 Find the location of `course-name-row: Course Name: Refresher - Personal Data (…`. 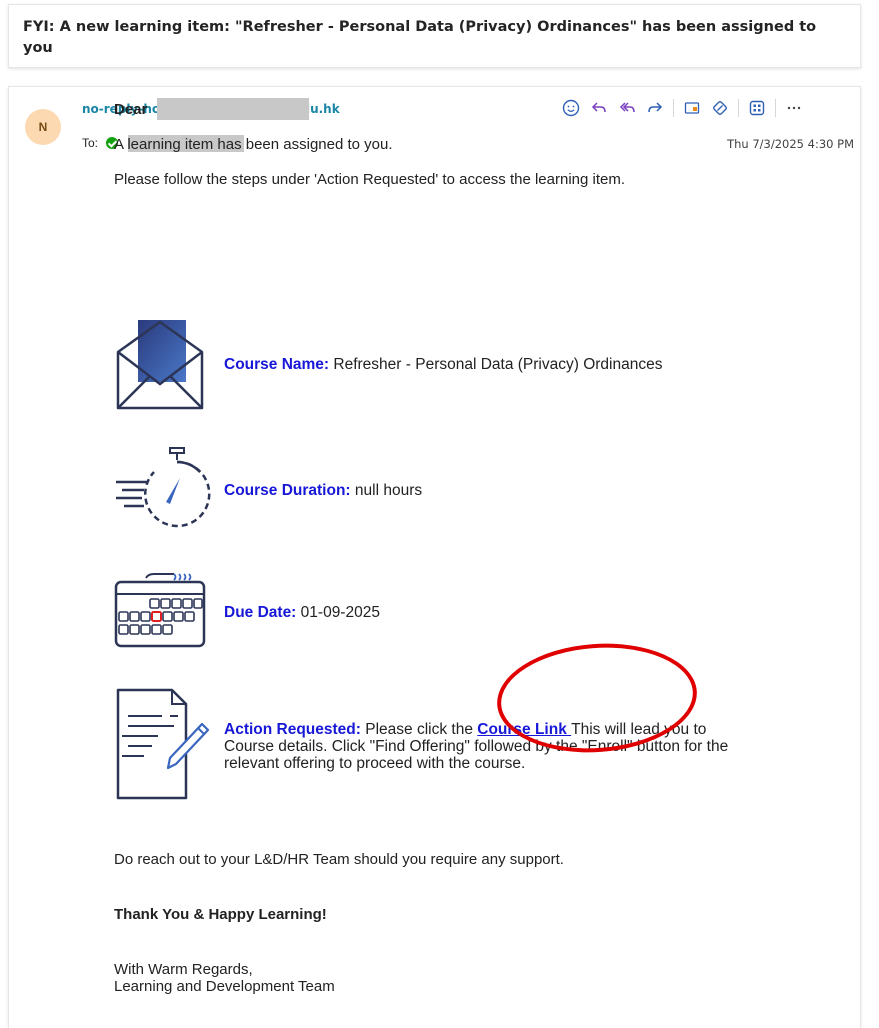

course-name-row: Course Name: Refresher - Personal Data (… is located at coordinates (388, 364).